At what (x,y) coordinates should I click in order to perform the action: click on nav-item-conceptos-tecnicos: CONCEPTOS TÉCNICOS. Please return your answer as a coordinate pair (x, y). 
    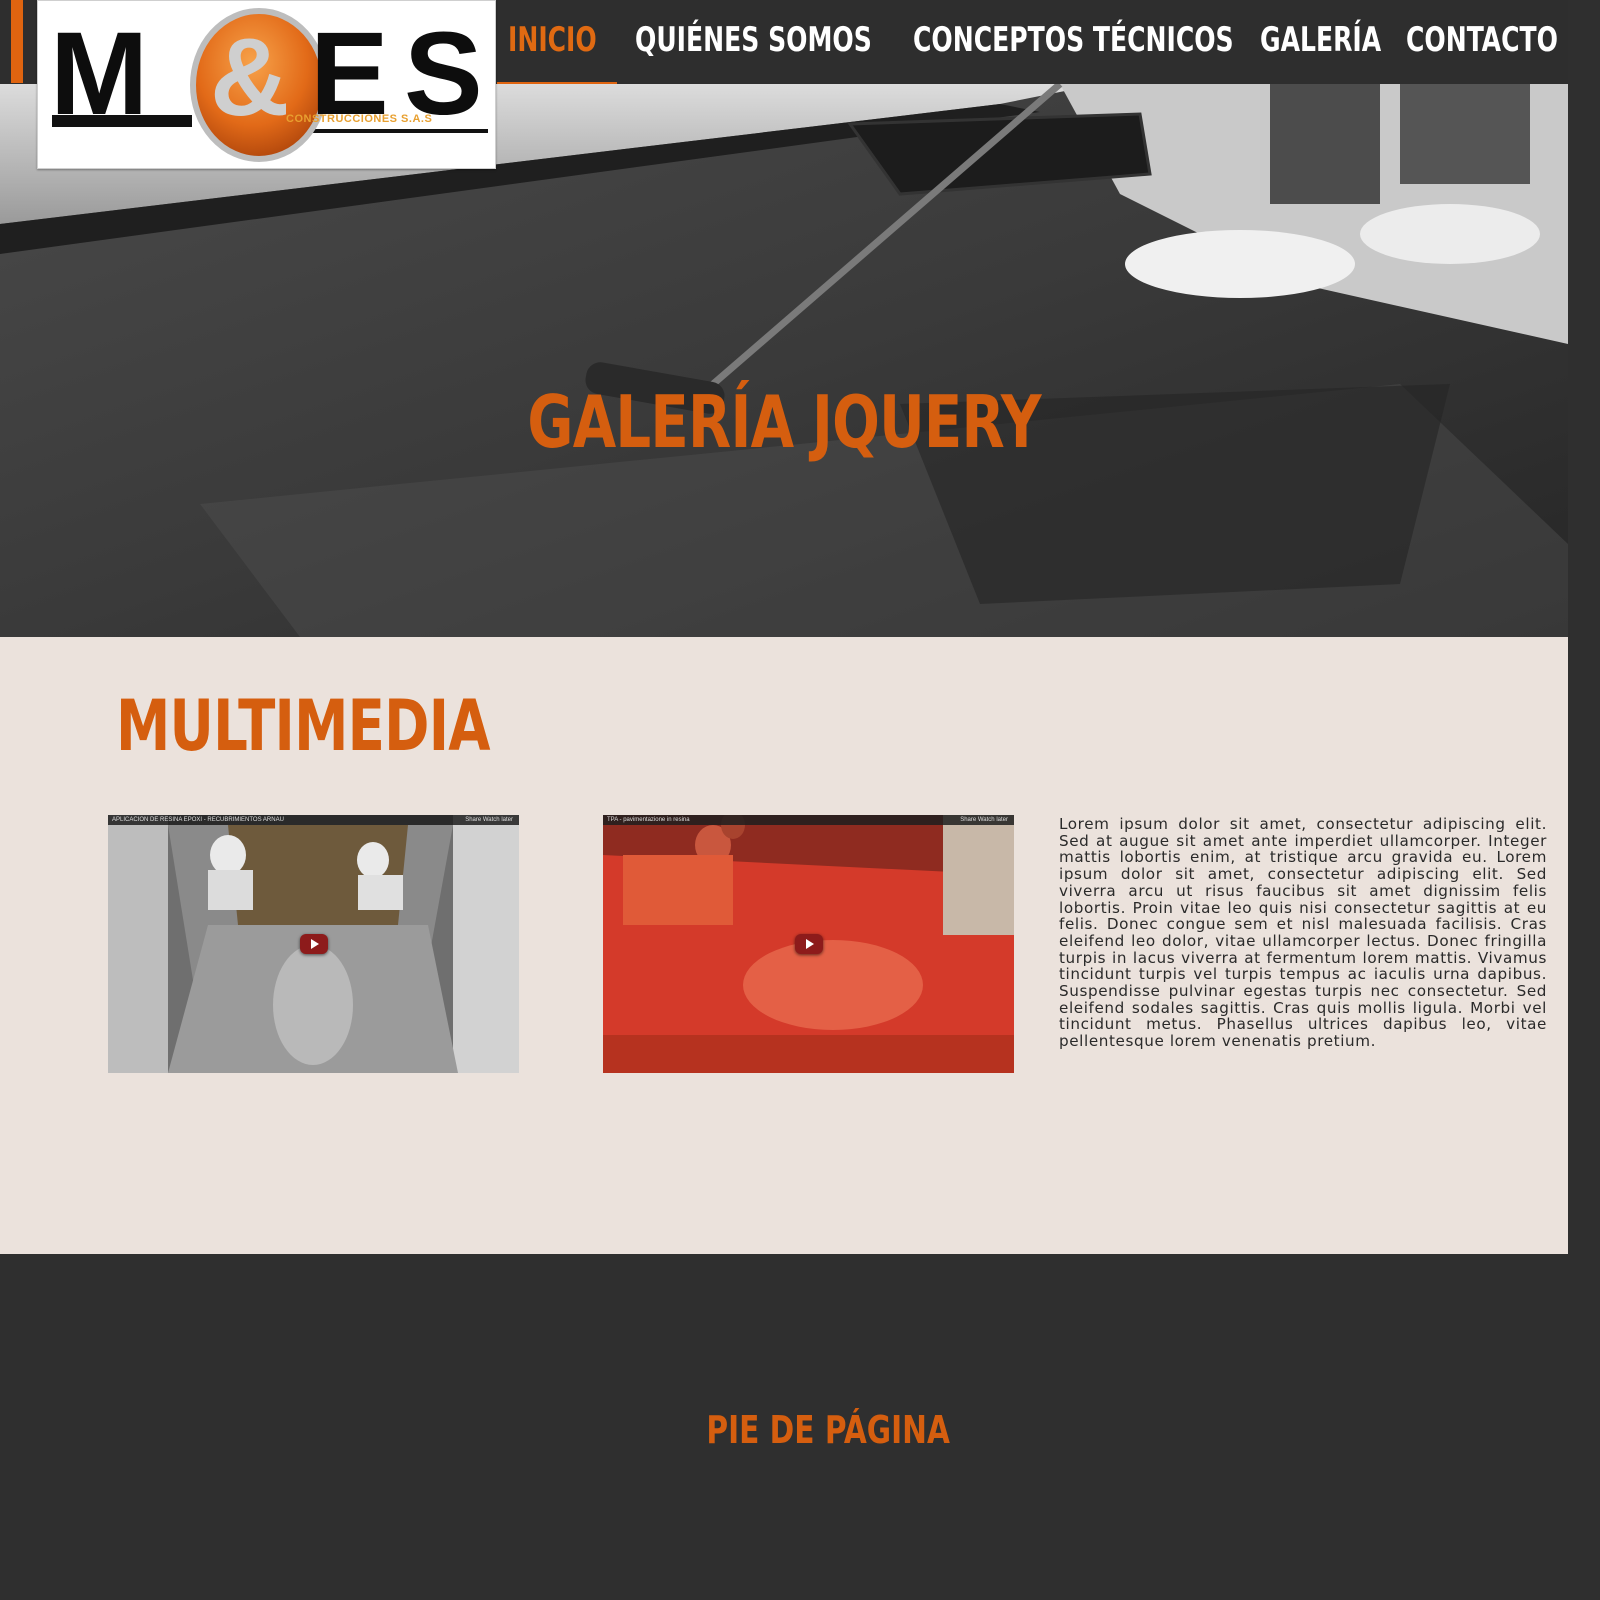
    Looking at the image, I should click on (1073, 40).